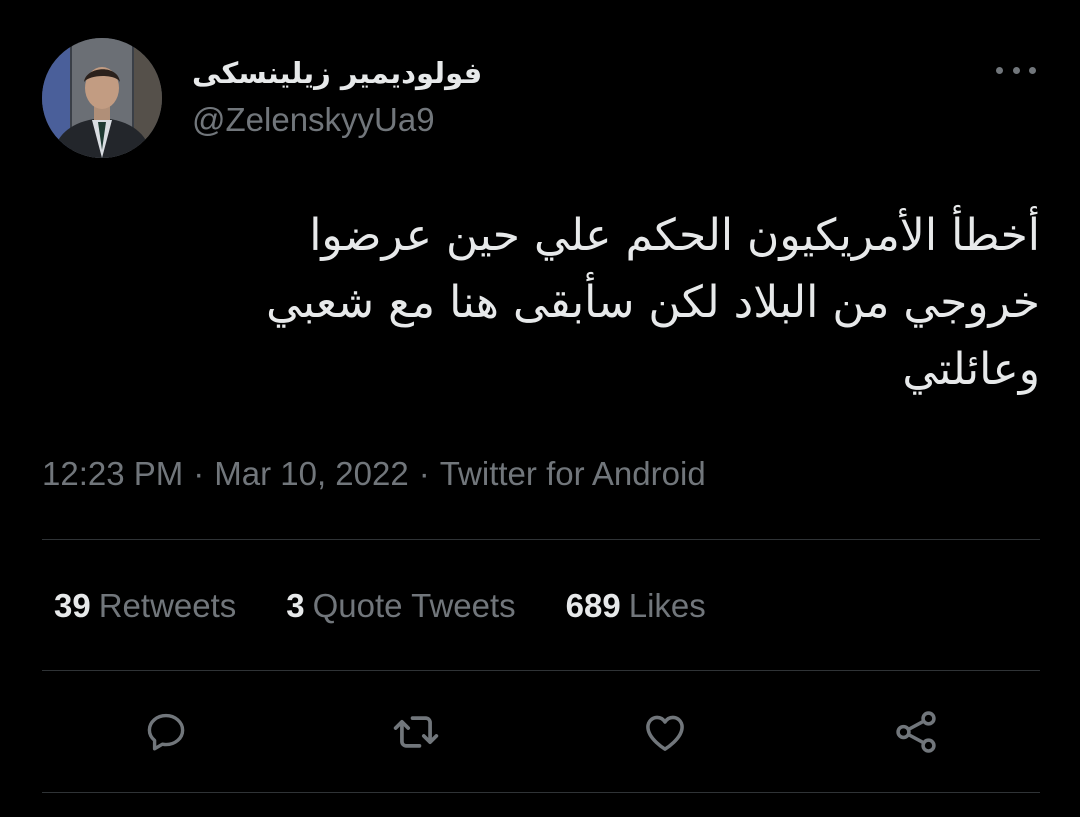 The height and width of the screenshot is (817, 1080). Describe the element at coordinates (573, 473) in the screenshot. I see `tweet-source: Twitter for Android` at that location.